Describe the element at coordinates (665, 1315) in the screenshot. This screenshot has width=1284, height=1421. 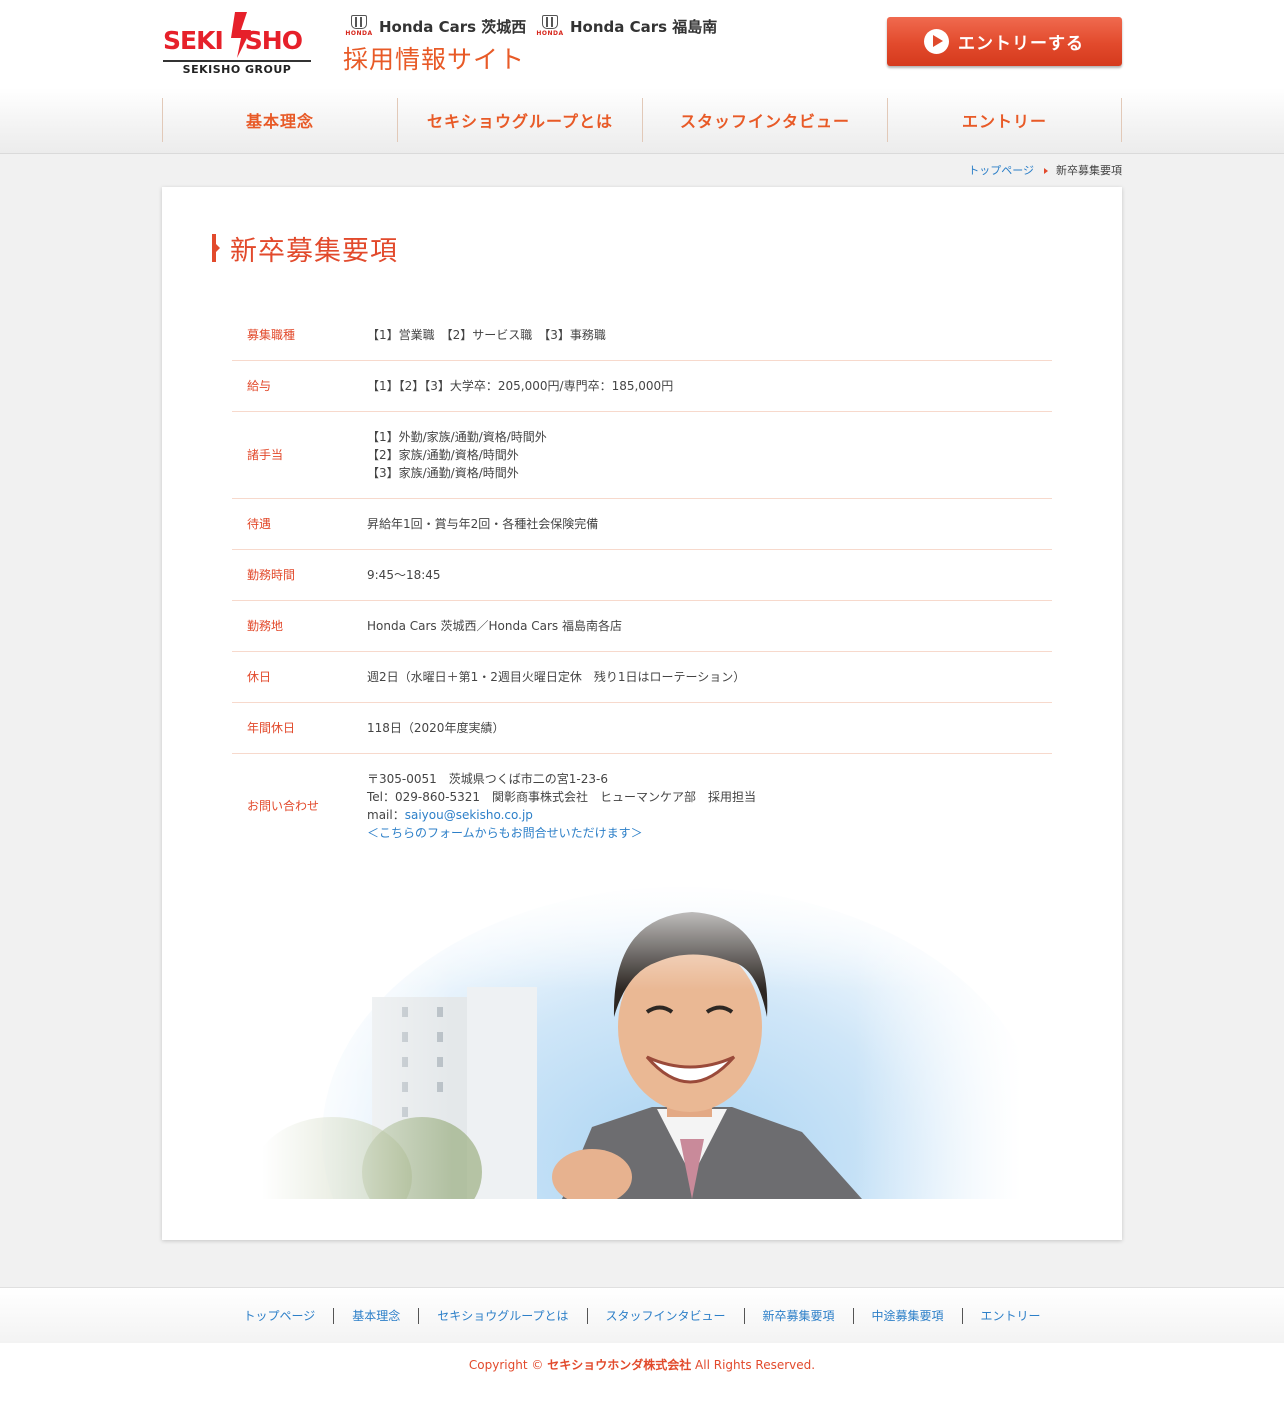
I see `footer-link-staff-interview: スタッフインタビュー` at that location.